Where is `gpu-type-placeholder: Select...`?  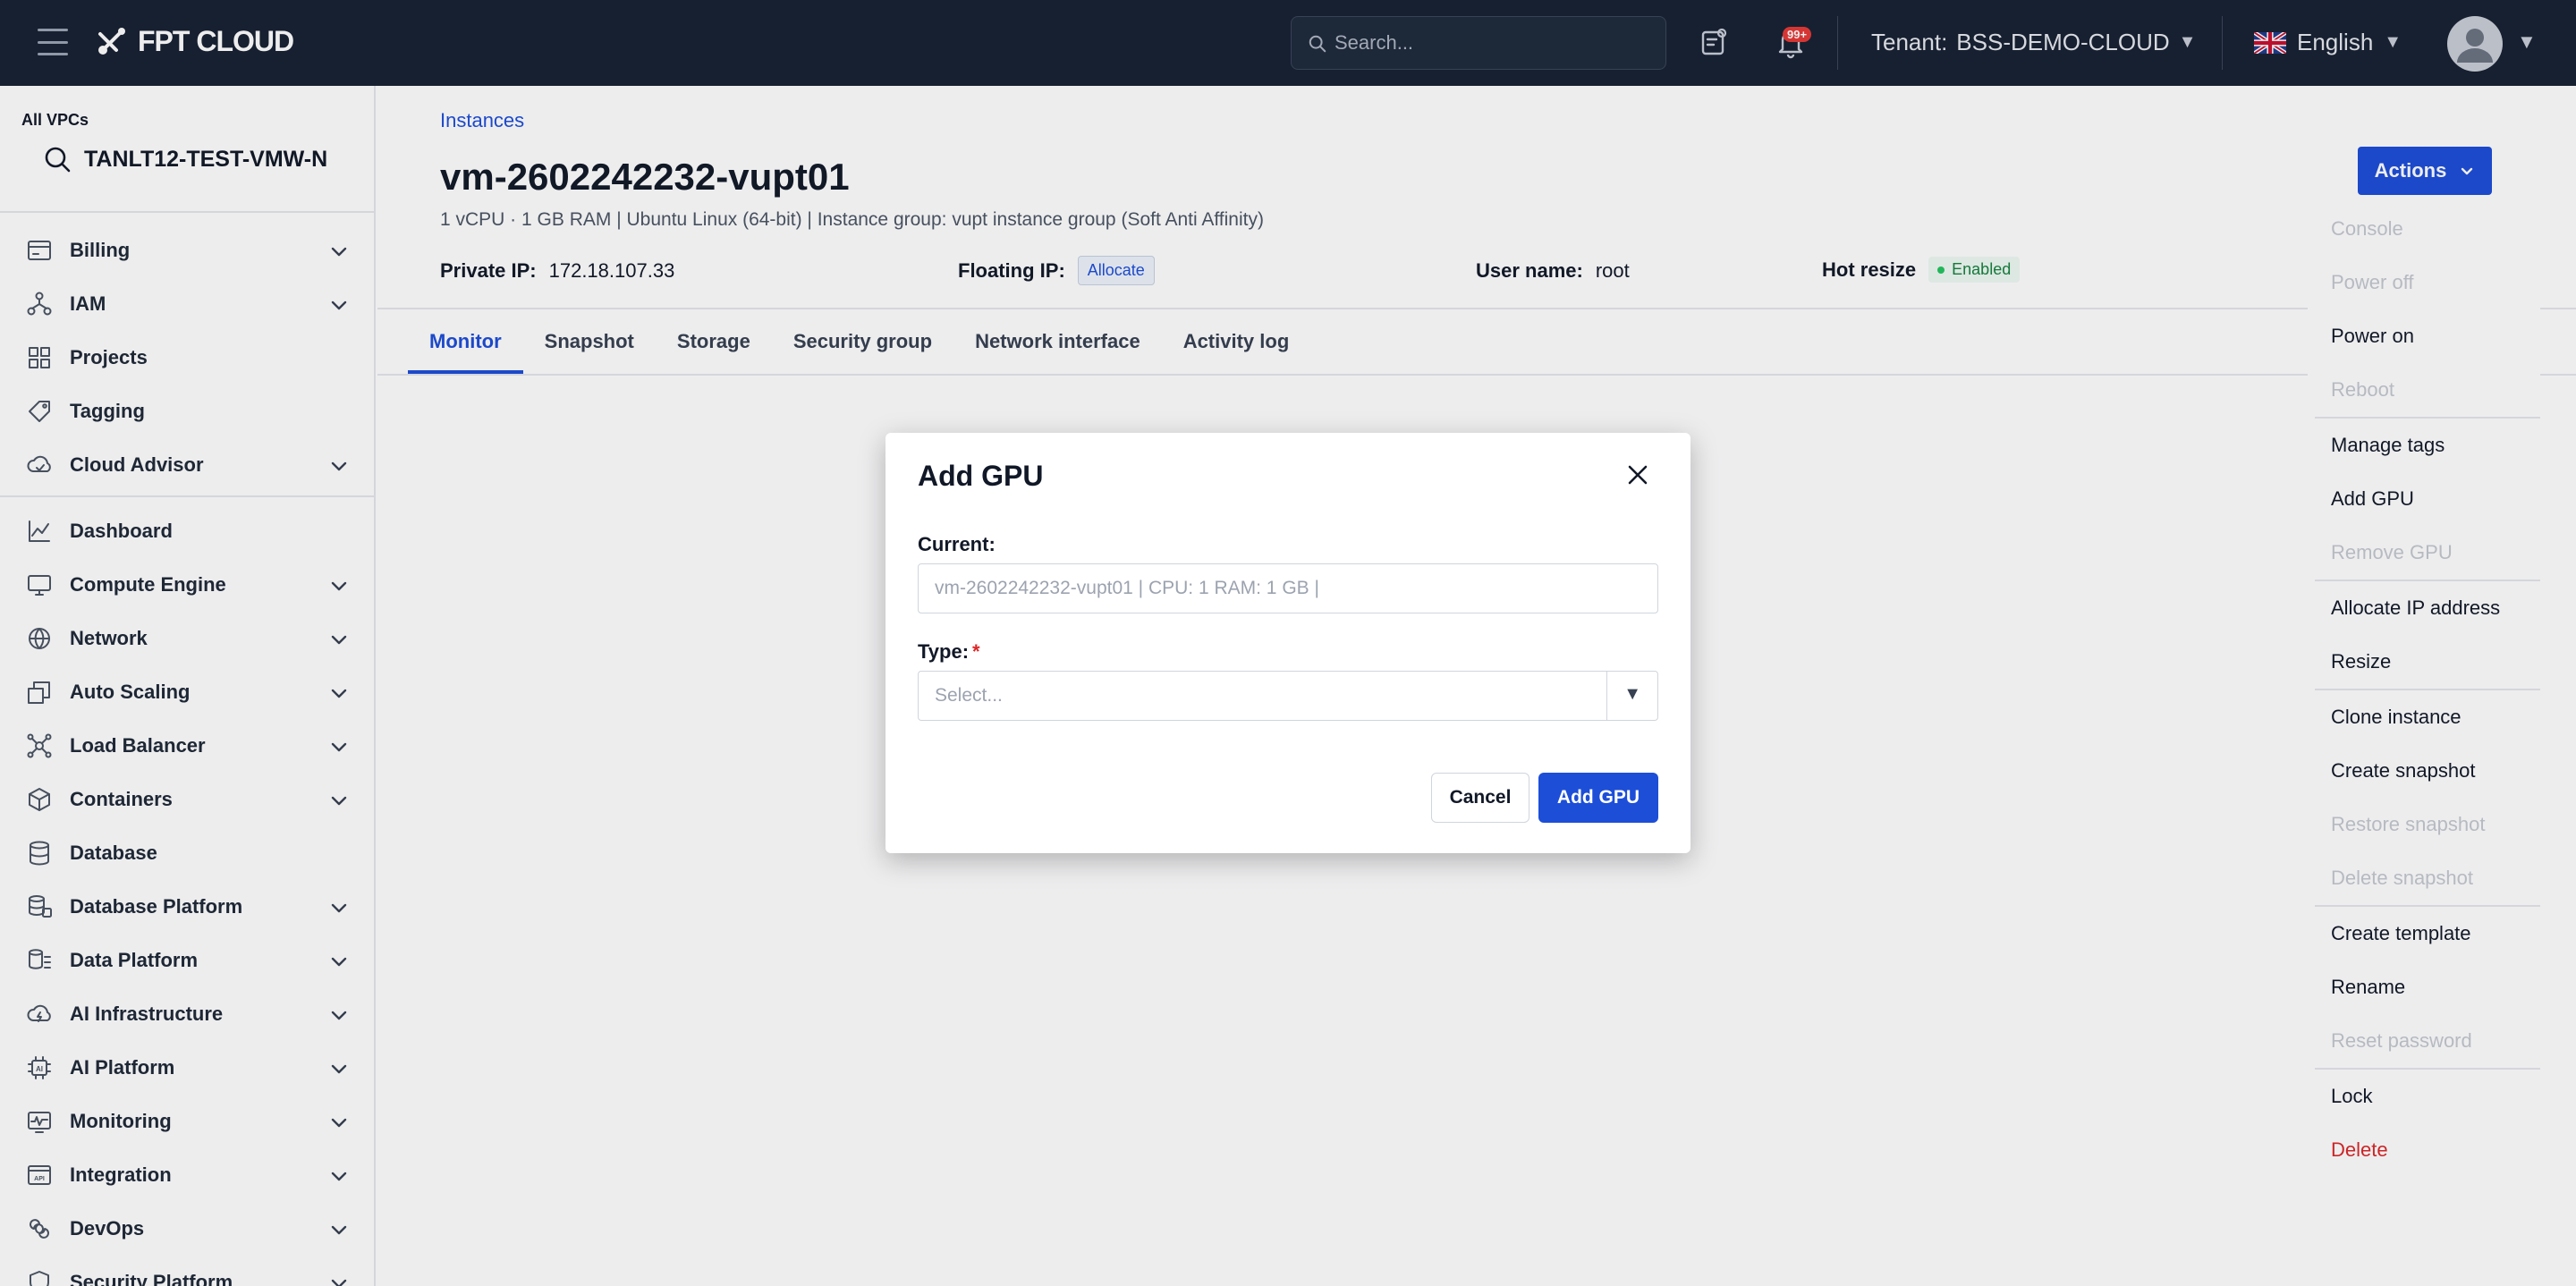 gpu-type-placeholder: Select... is located at coordinates (969, 695).